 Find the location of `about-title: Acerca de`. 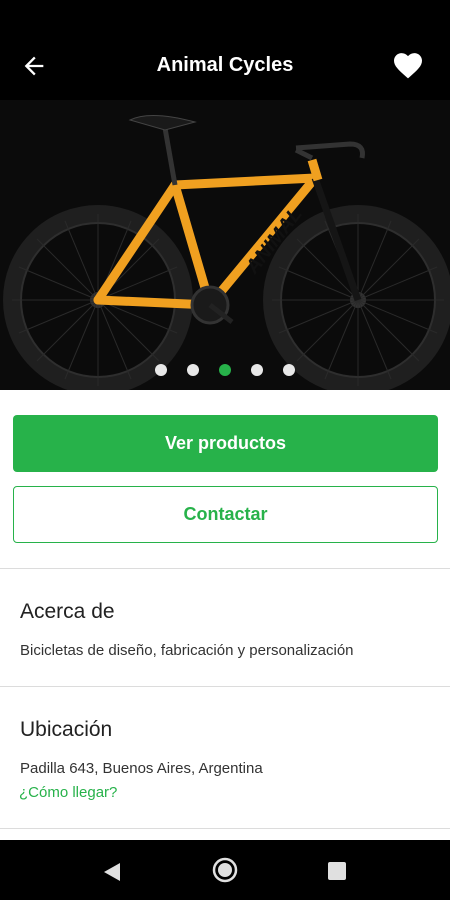

about-title: Acerca de is located at coordinates (67, 611).